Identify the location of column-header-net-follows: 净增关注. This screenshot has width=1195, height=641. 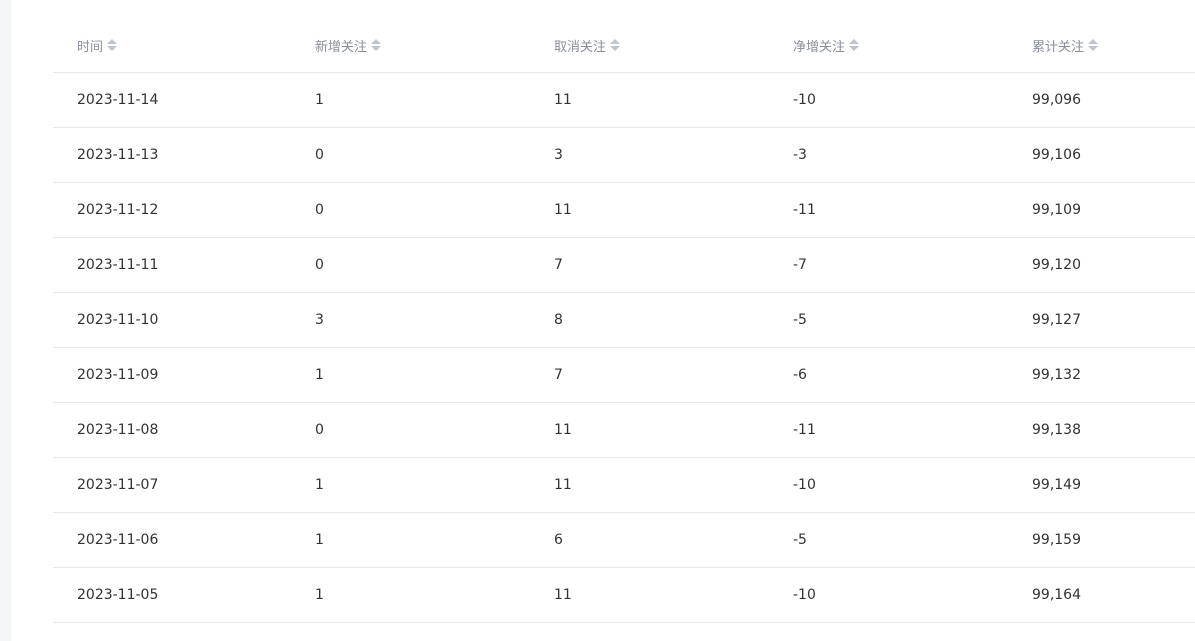
(888, 45).